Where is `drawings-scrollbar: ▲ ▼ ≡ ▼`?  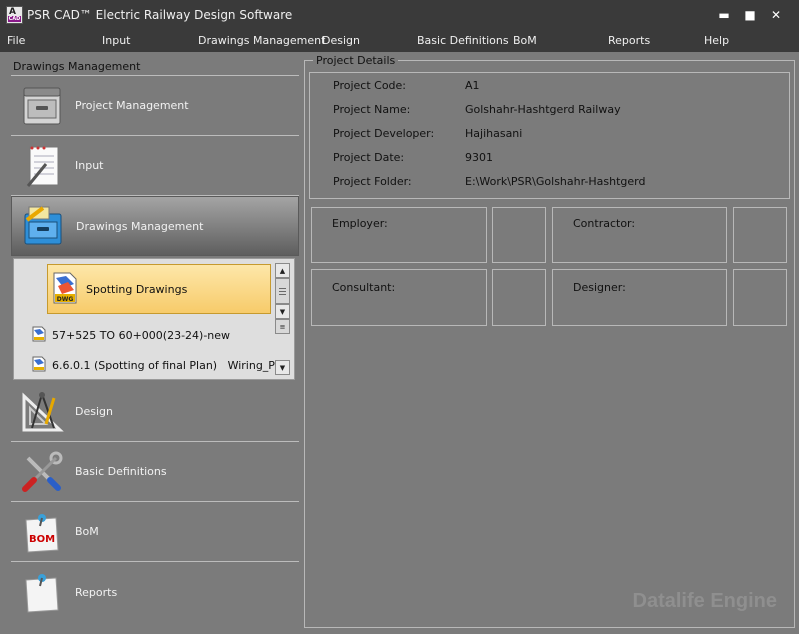 drawings-scrollbar: ▲ ▼ ≡ ▼ is located at coordinates (282, 319).